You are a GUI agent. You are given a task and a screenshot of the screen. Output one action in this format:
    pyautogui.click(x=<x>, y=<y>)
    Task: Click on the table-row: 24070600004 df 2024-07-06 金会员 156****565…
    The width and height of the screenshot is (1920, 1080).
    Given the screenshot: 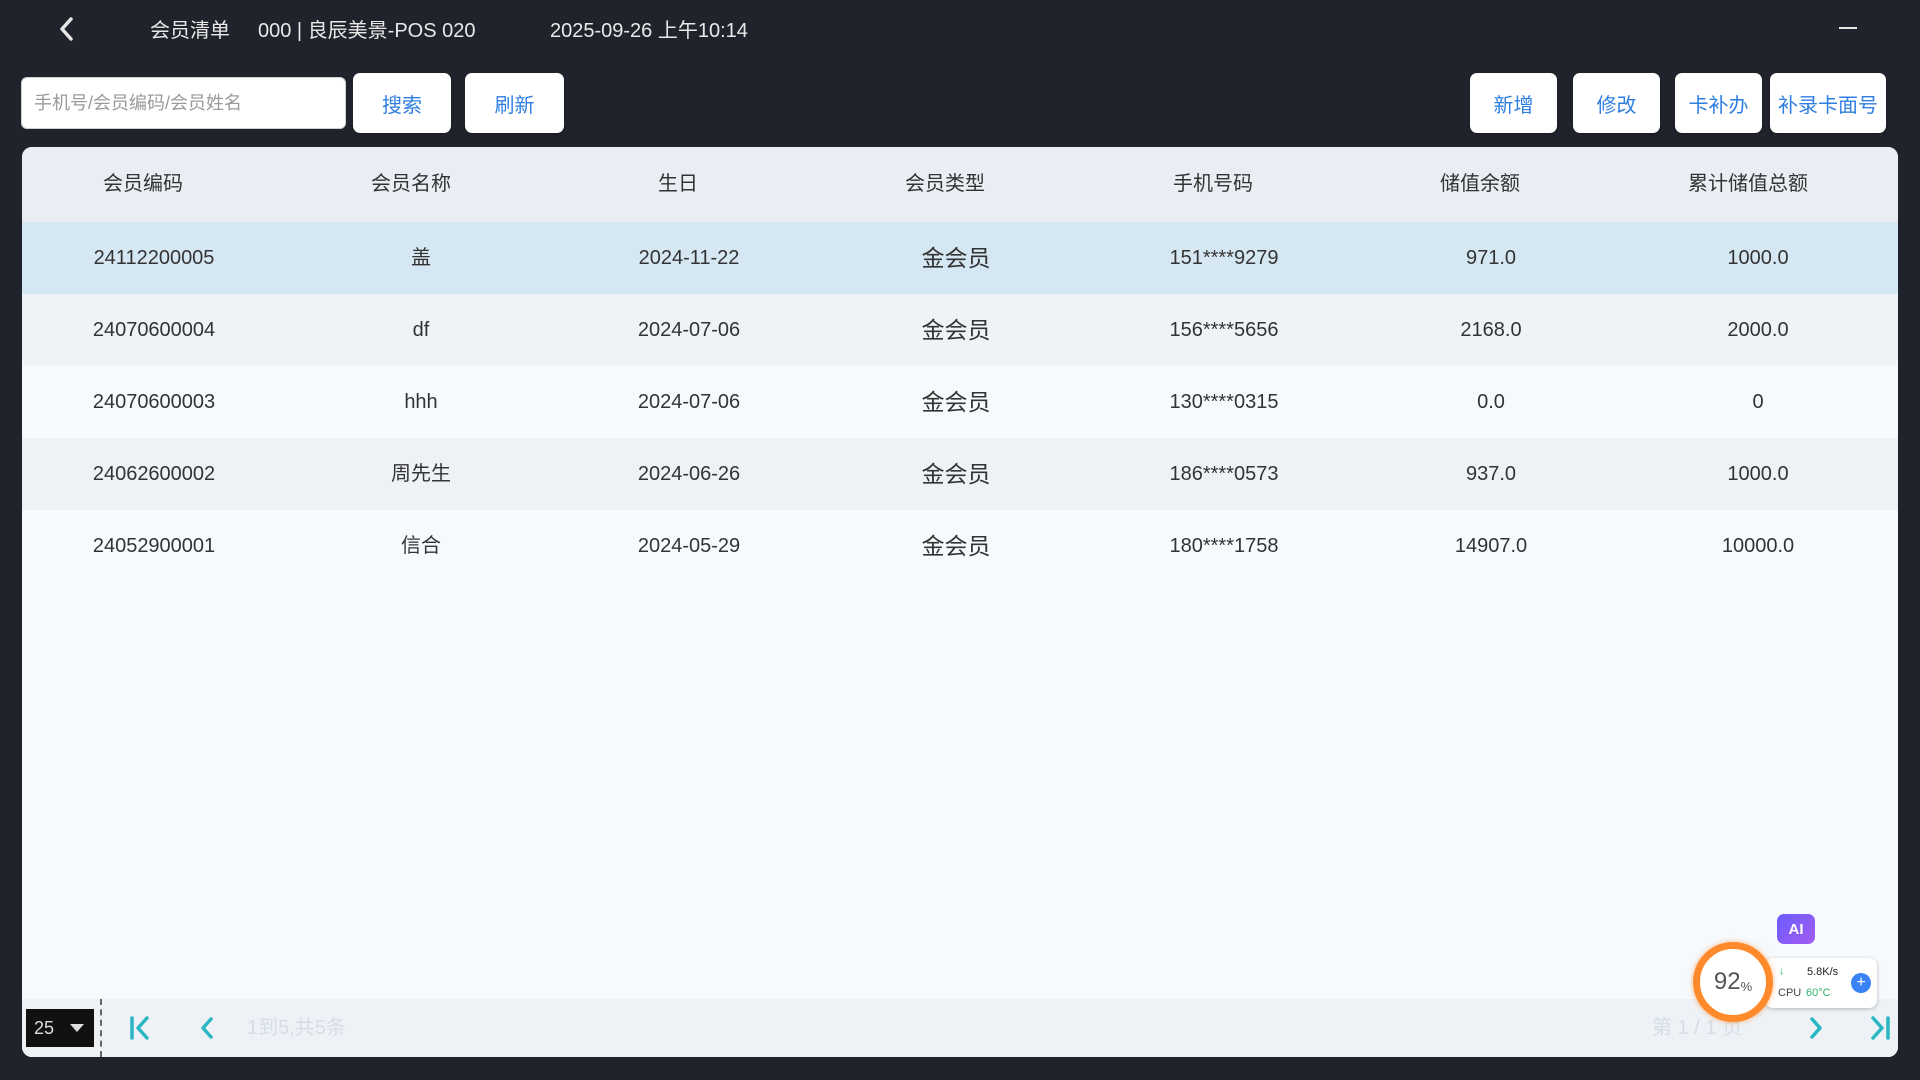 What is the action you would take?
    pyautogui.click(x=960, y=330)
    